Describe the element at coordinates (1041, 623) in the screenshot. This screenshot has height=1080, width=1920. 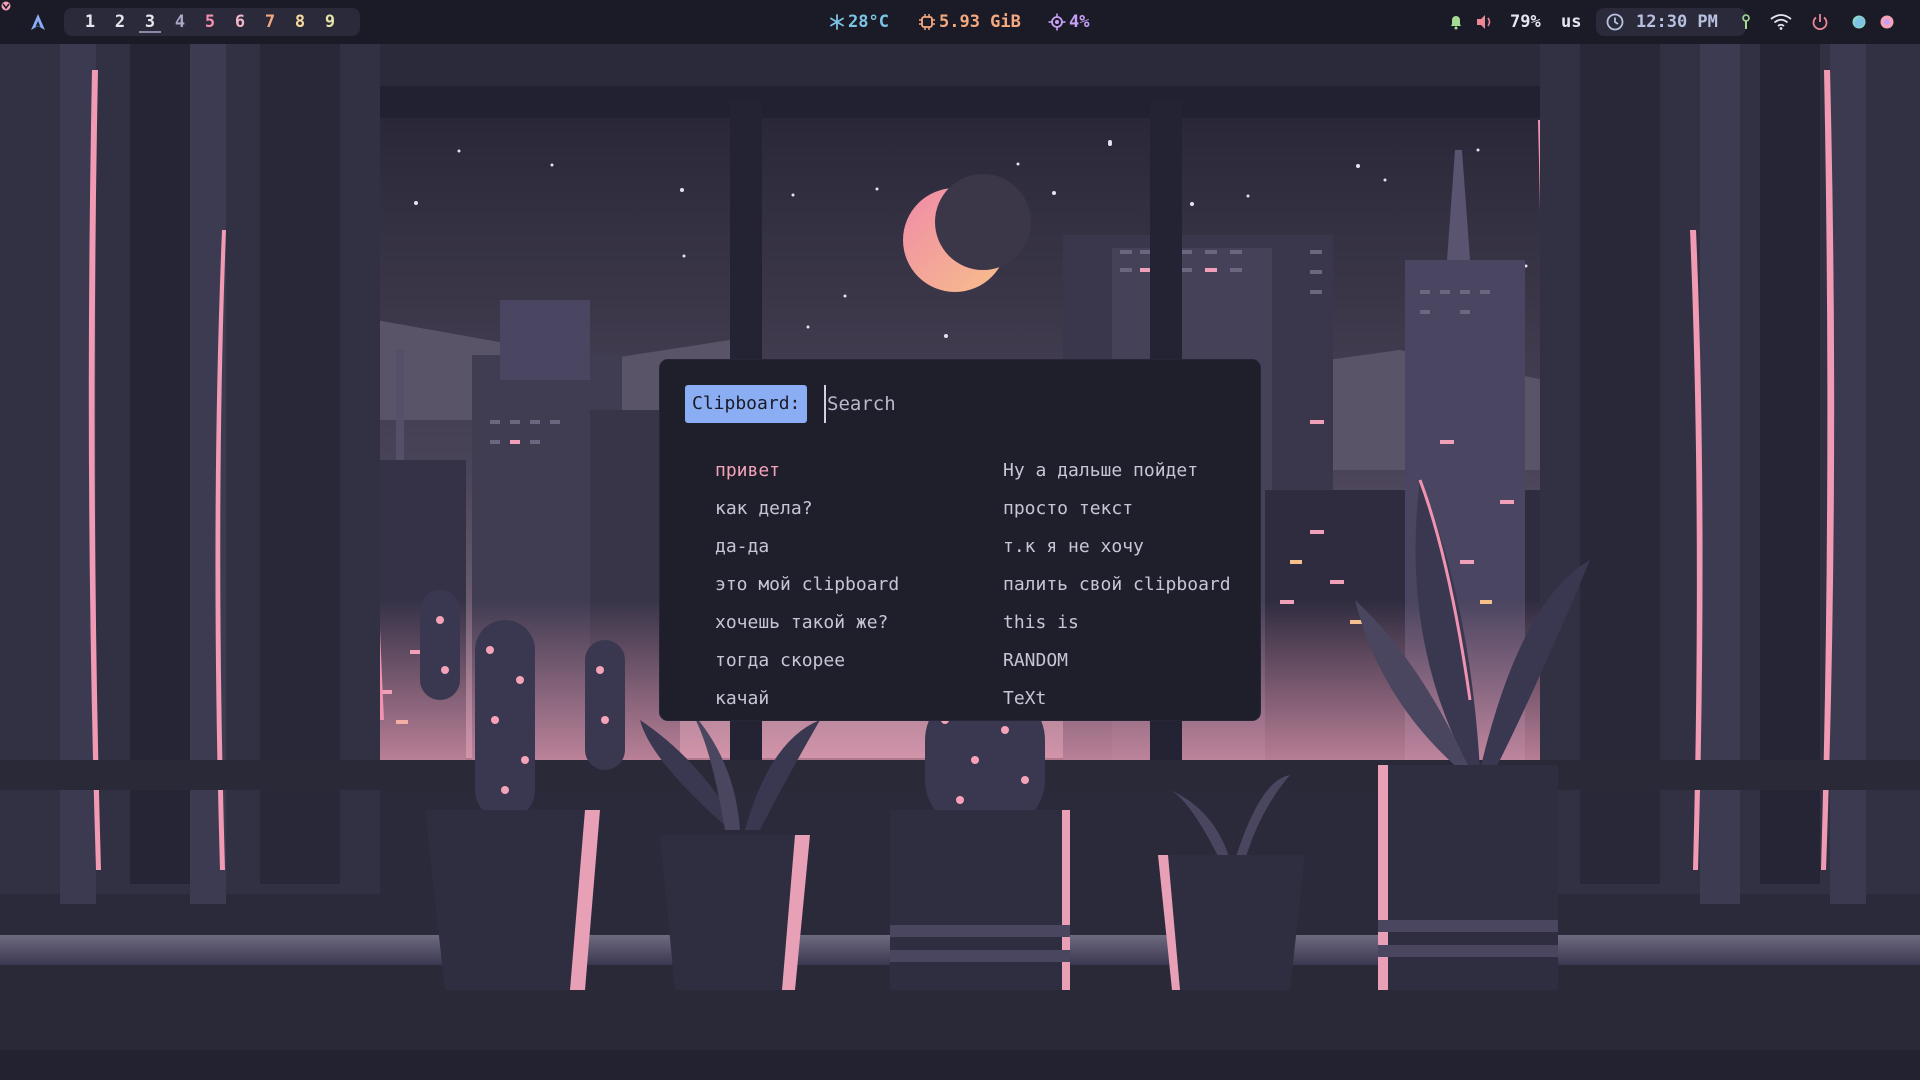
I see `clipboard-entry: this is` at that location.